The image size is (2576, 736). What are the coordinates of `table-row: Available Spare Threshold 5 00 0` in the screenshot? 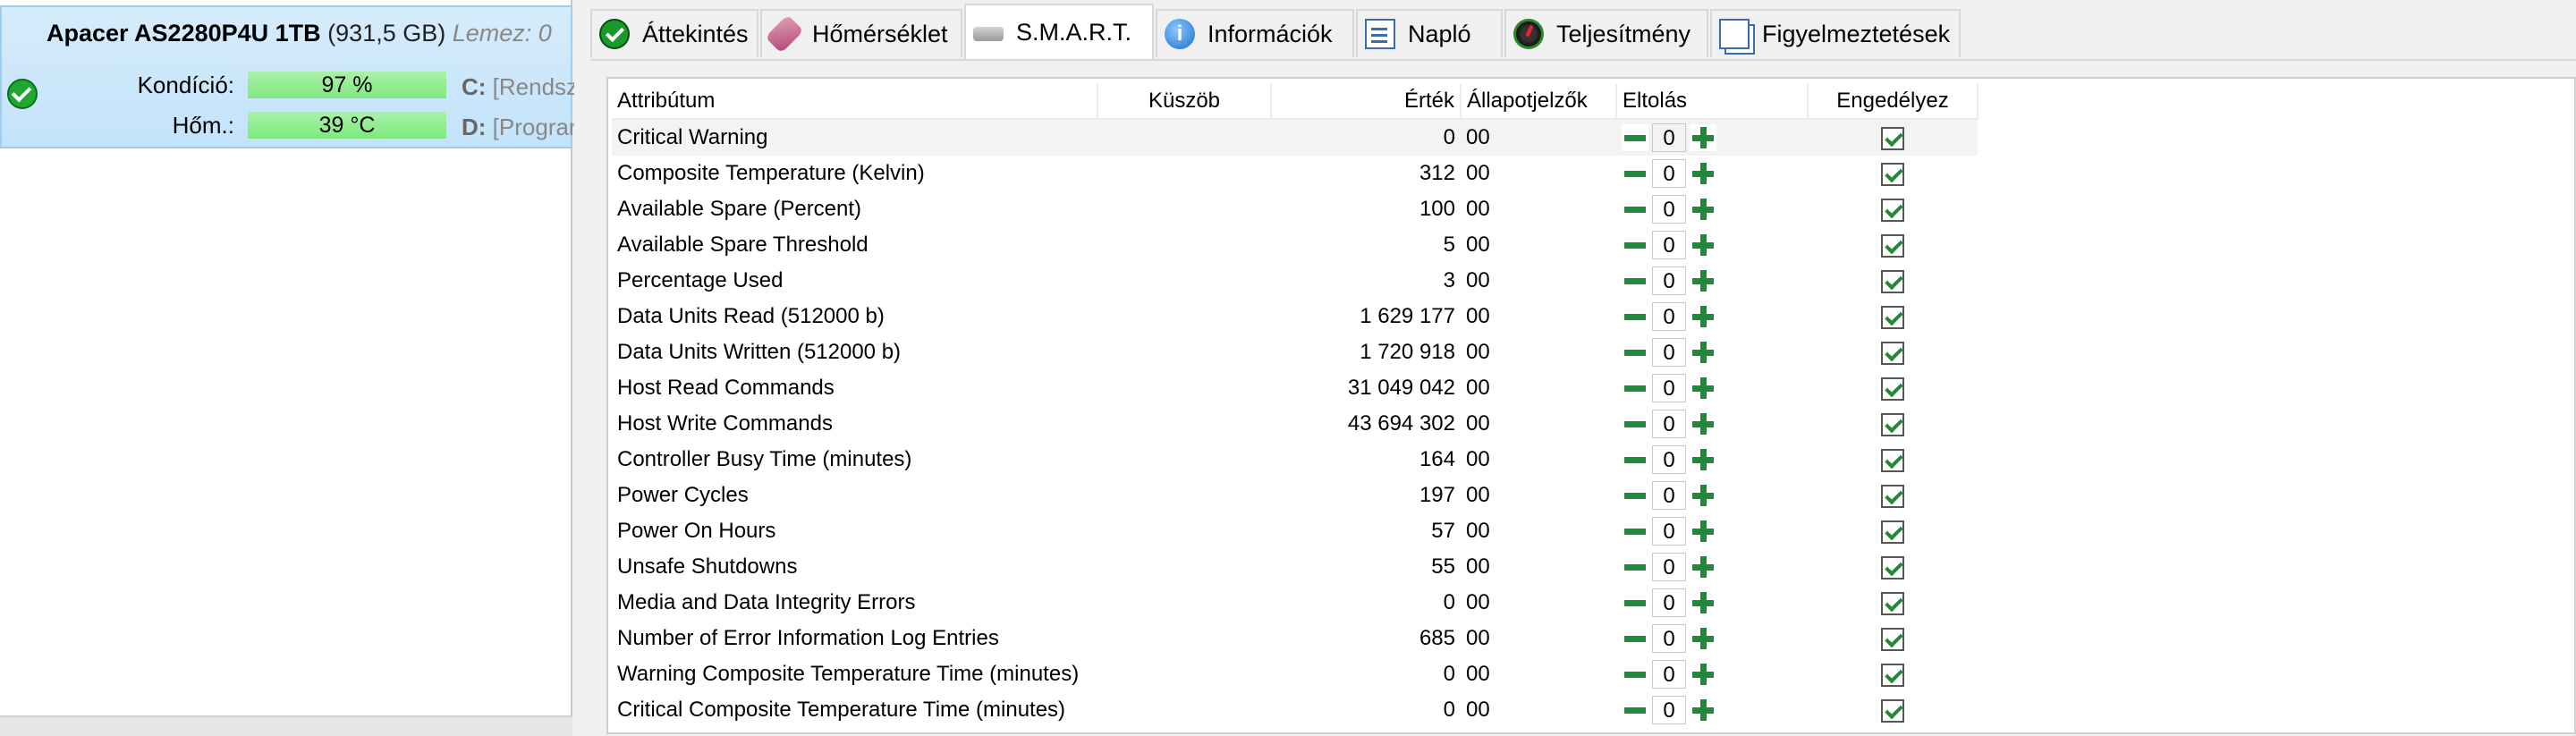 It's located at (1295, 245).